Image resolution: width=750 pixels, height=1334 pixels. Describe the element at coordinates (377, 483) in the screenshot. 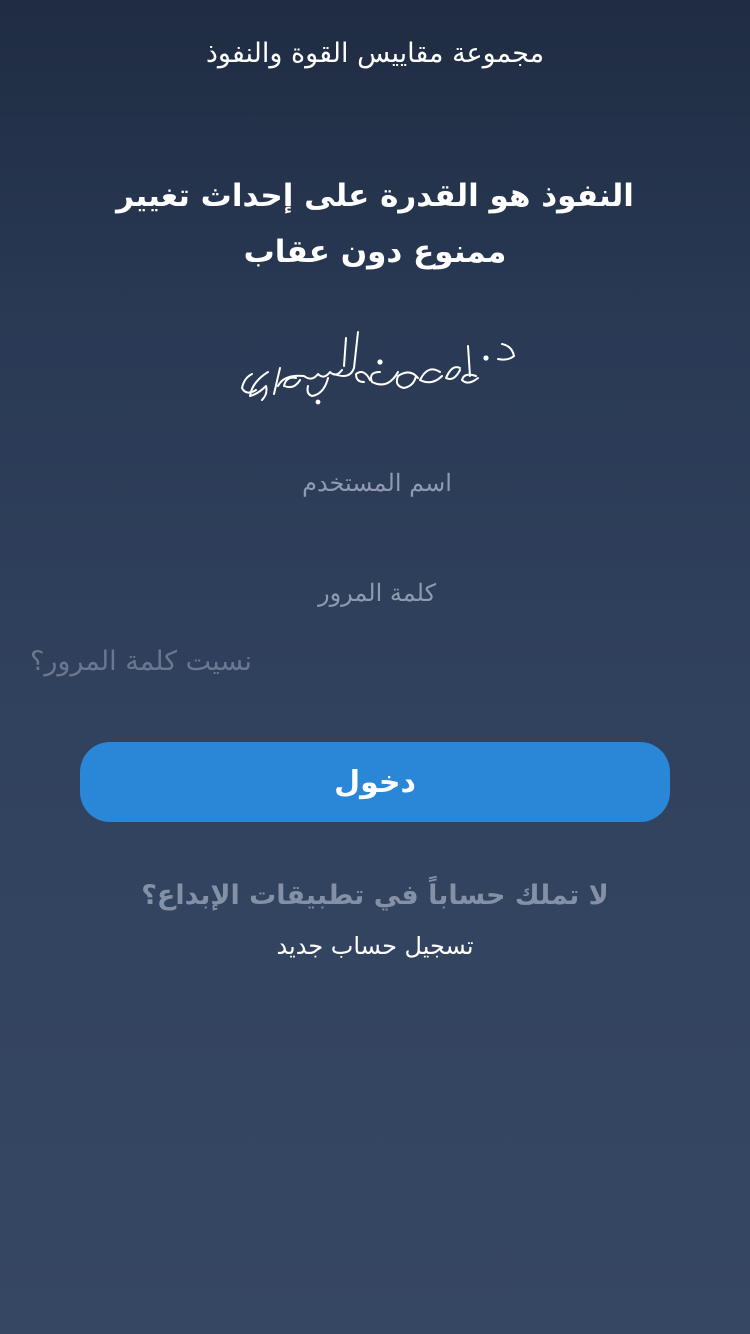

I see `username-input` at that location.